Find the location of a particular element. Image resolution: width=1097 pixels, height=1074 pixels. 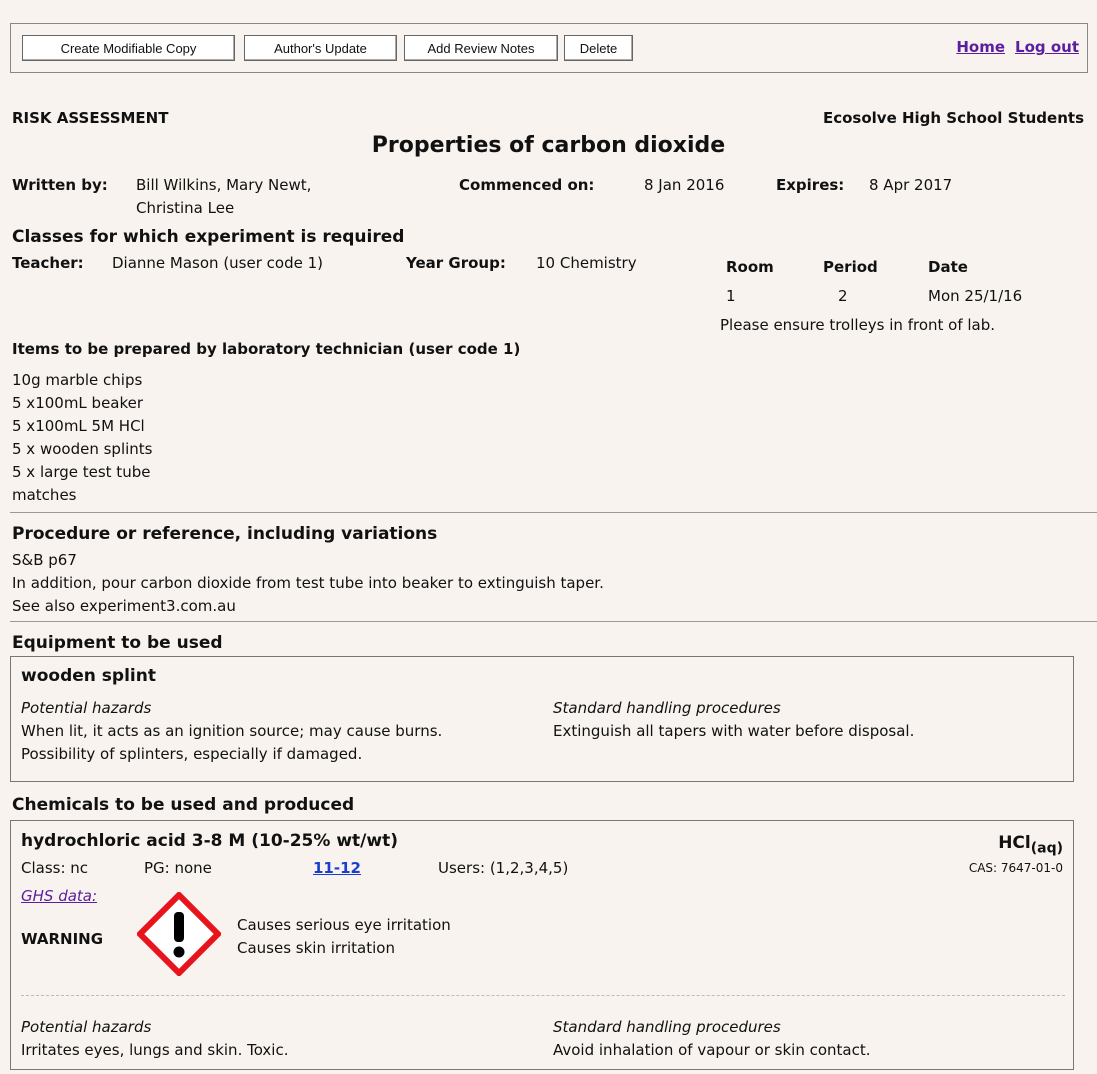

room-header: Room is located at coordinates (750, 267).